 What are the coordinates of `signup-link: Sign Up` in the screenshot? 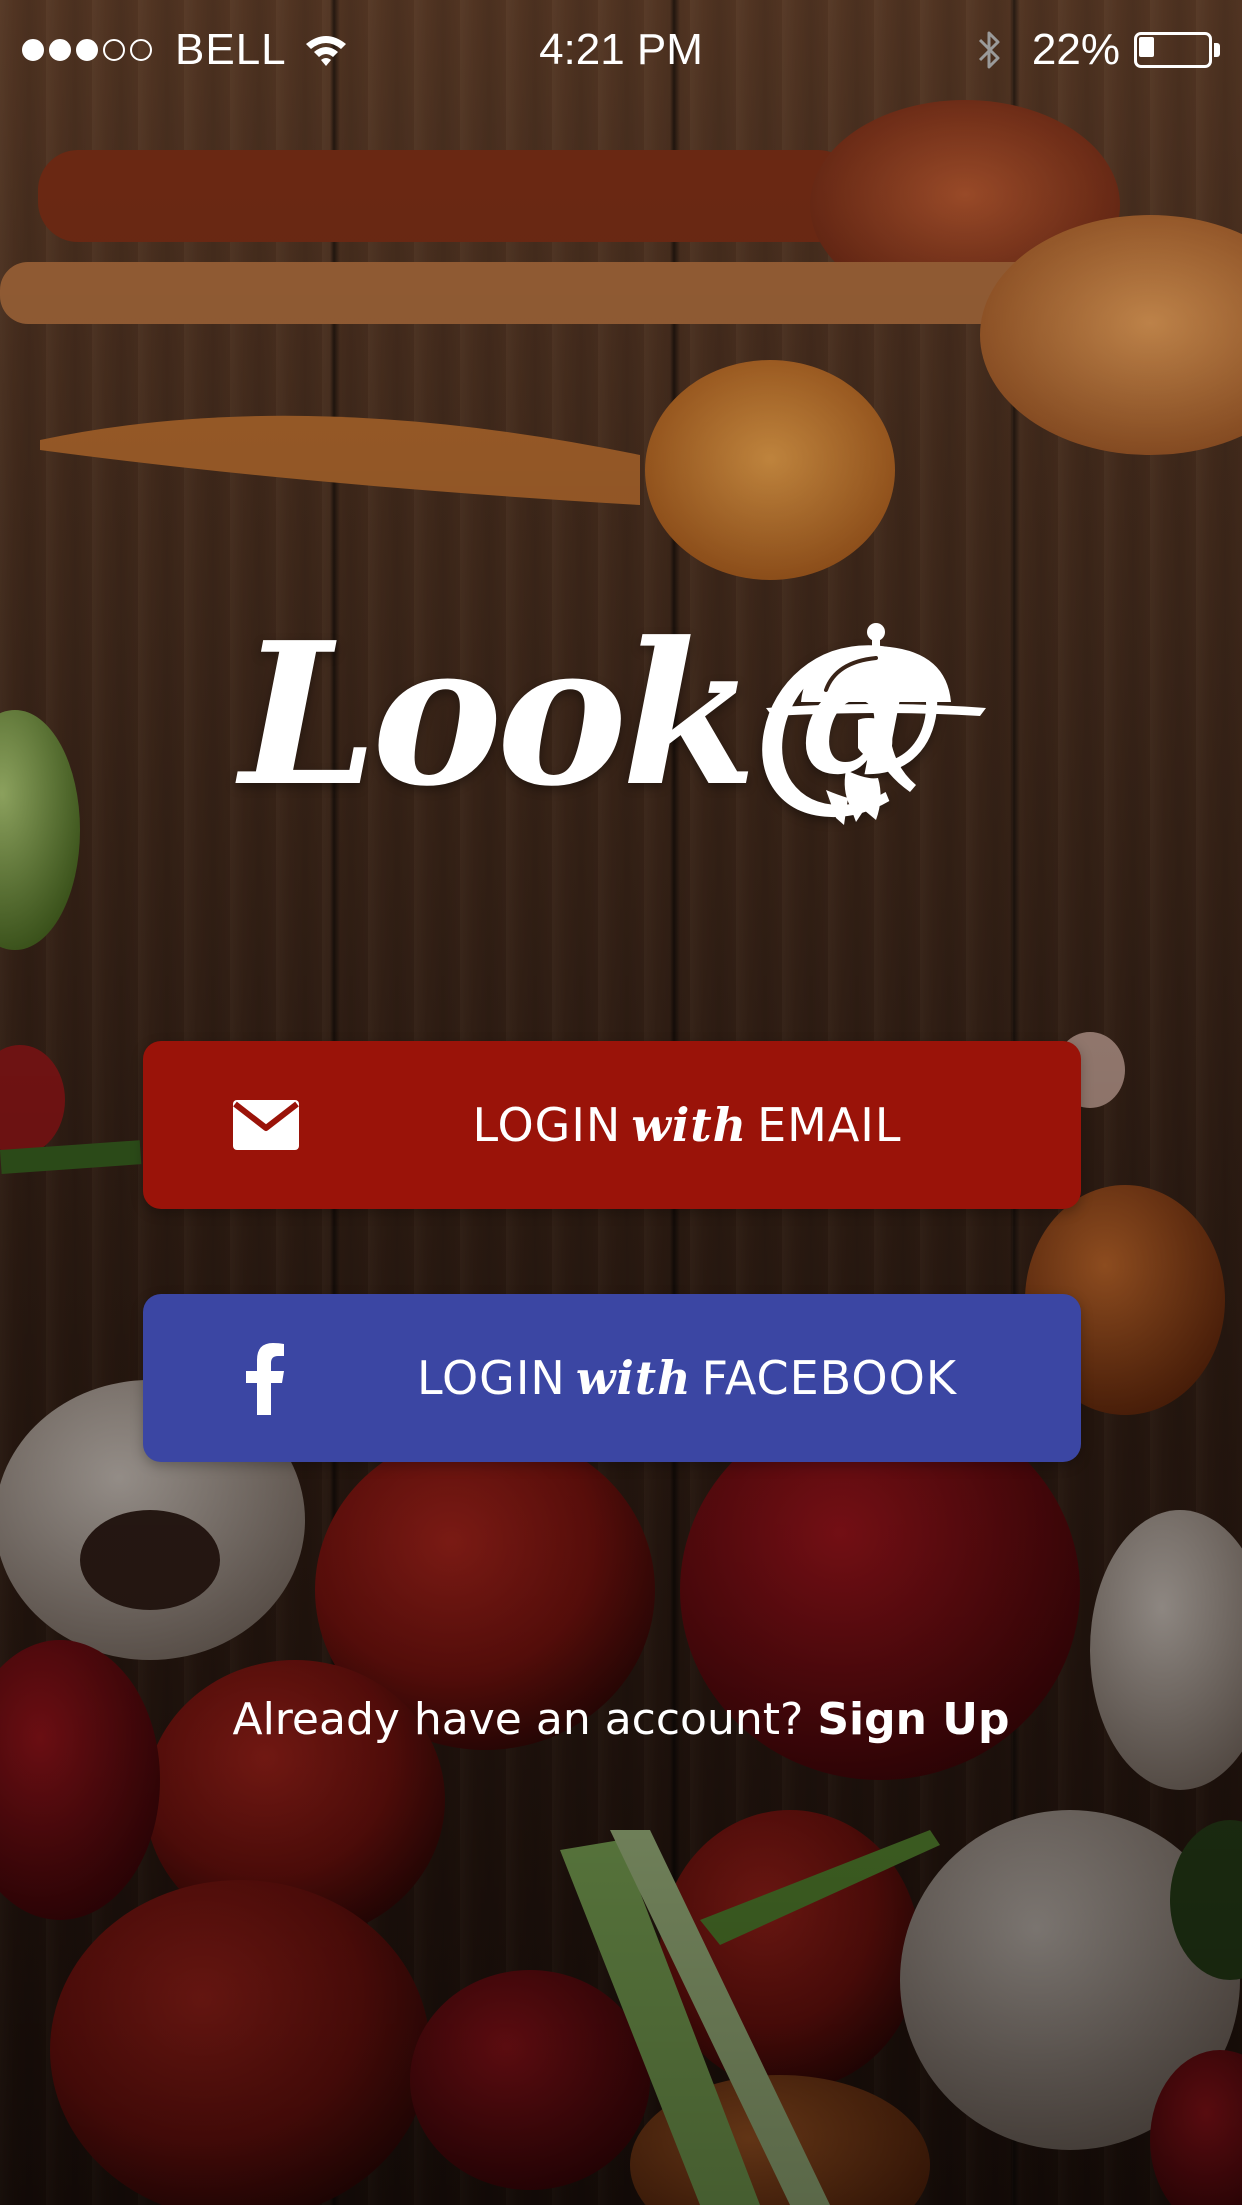 It's located at (913, 1719).